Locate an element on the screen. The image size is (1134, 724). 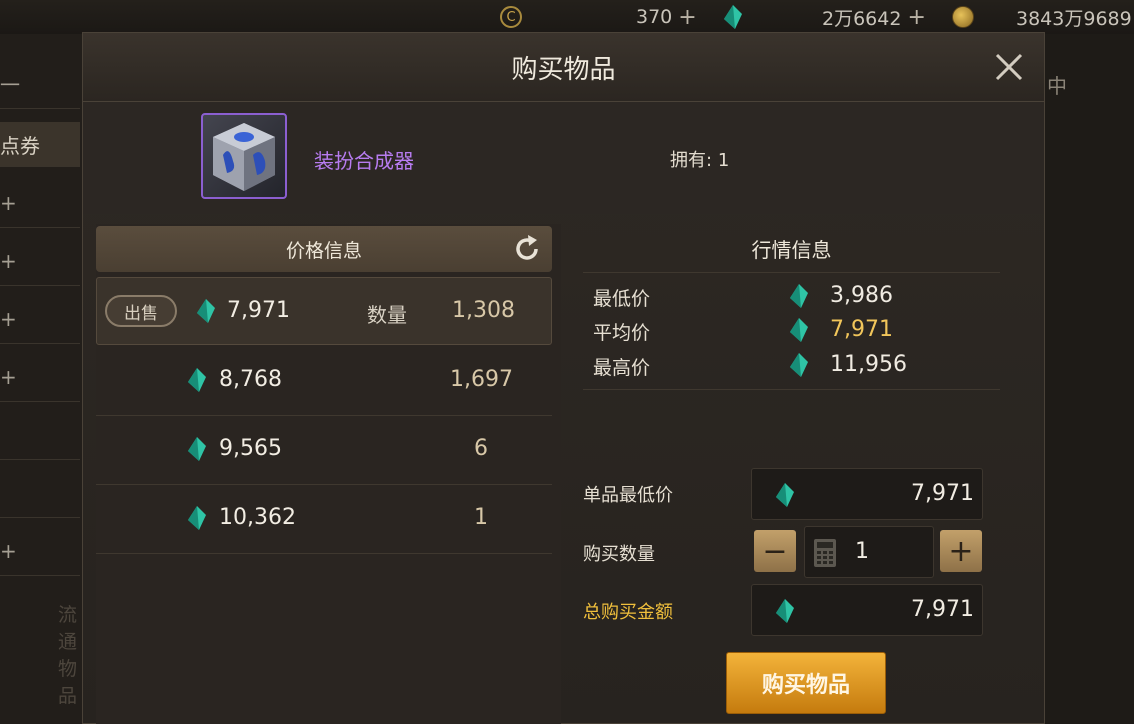
currency-bar: C 370 + 2万6642 + 3843万9689 is located at coordinates (567, 17).